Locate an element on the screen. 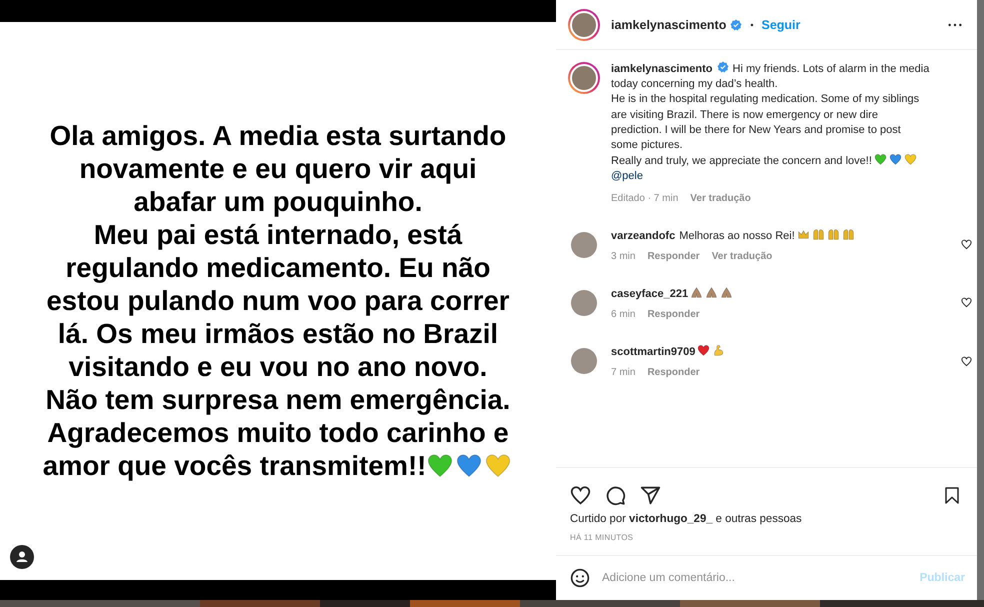 Image resolution: width=984 pixels, height=607 pixels. comment-time: 3 min is located at coordinates (623, 256).